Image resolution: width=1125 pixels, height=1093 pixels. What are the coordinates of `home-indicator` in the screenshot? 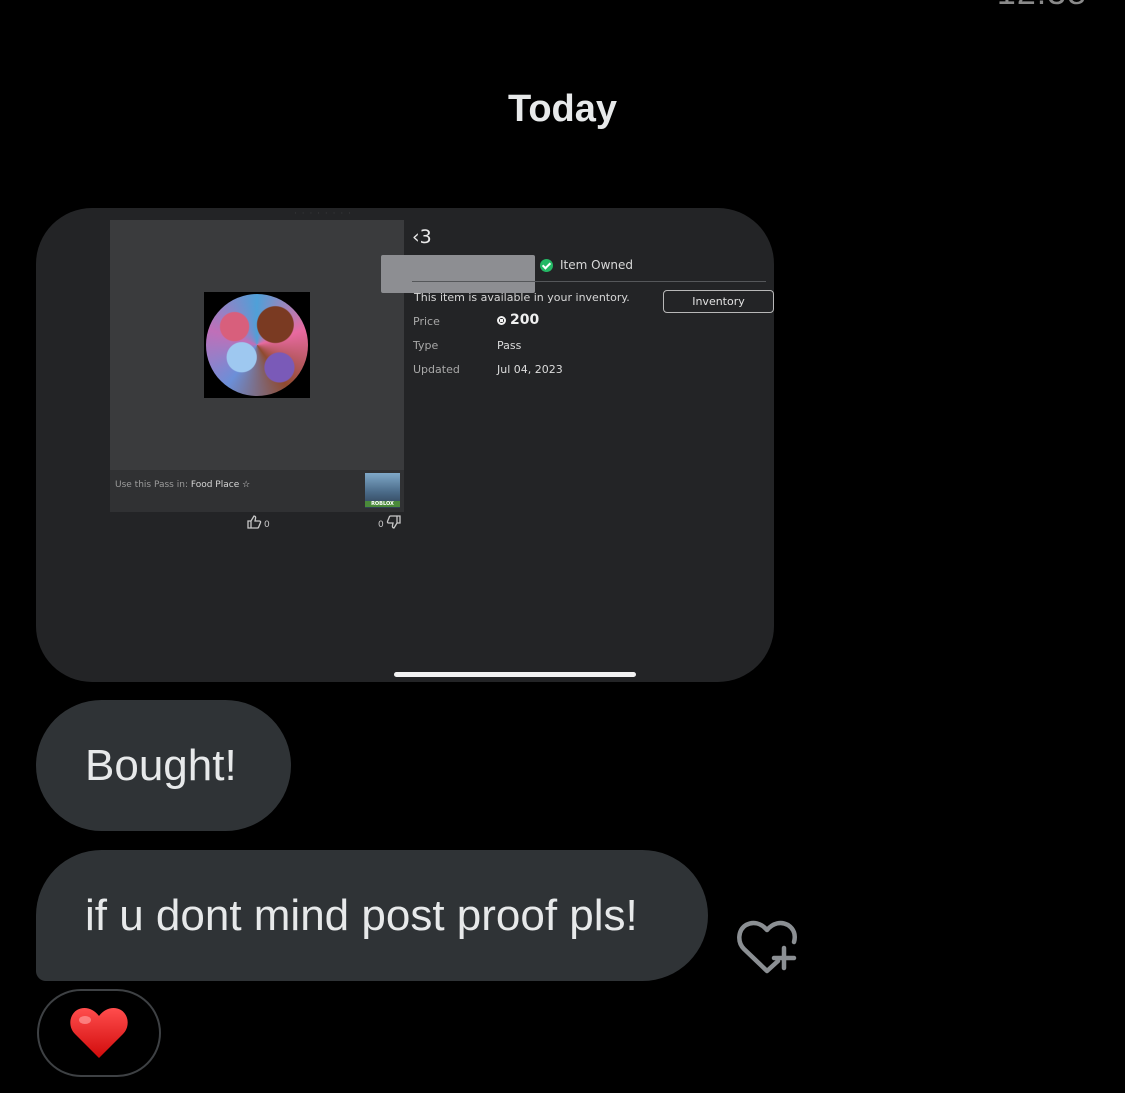 It's located at (515, 674).